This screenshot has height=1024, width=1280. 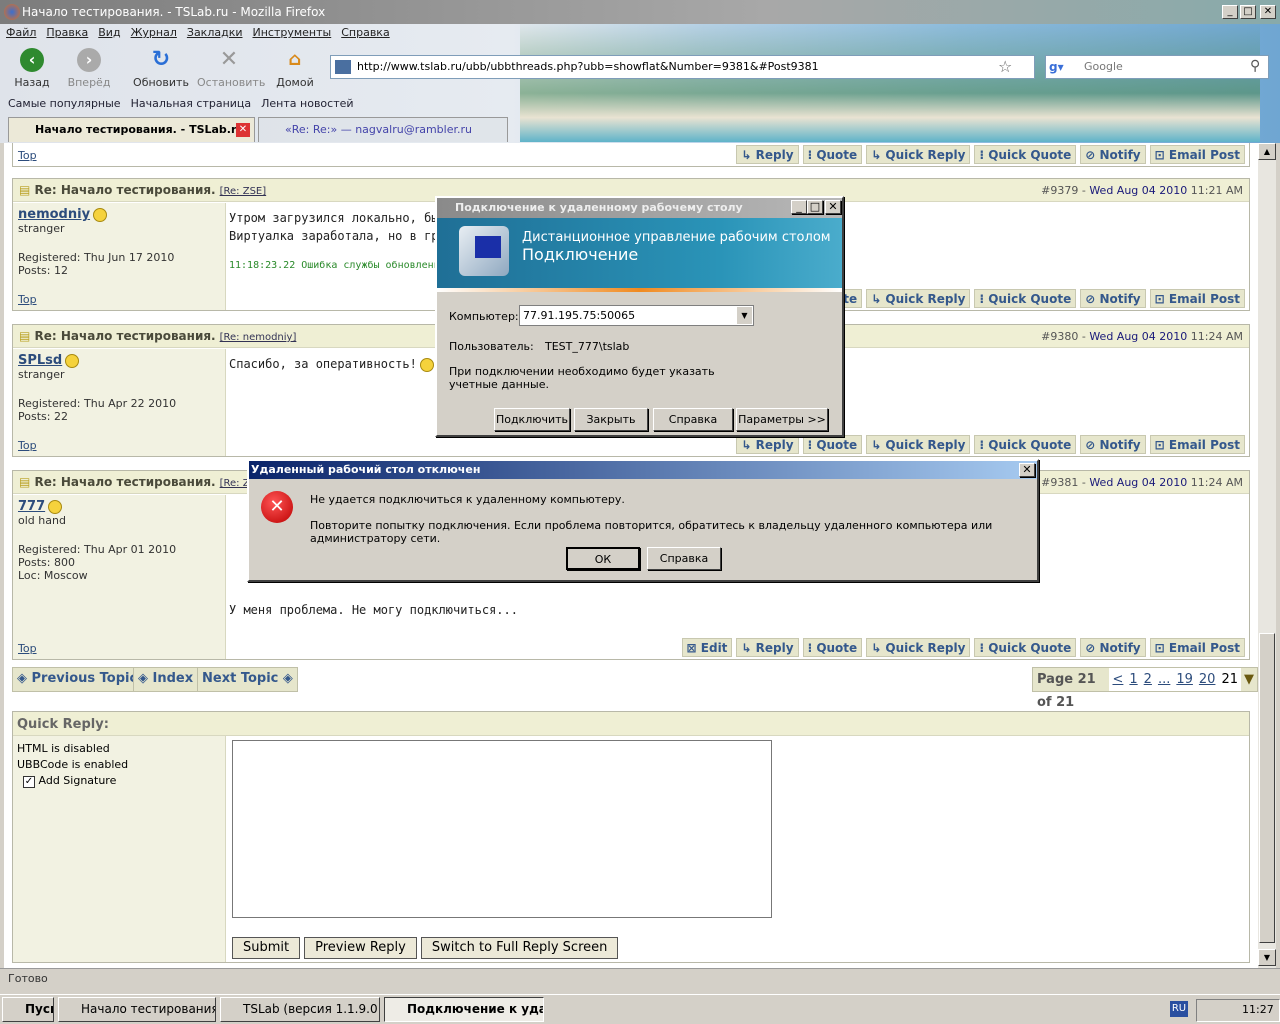 I want to click on reply-to-link: [Re: ZSE], so click(x=243, y=191).